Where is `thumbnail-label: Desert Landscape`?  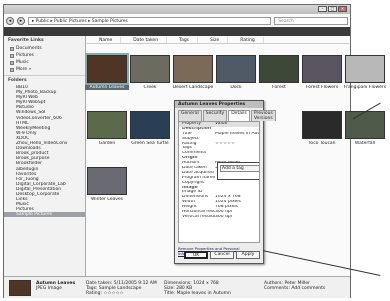
thumbnail-label: Desert Landscape is located at coordinates (193, 87).